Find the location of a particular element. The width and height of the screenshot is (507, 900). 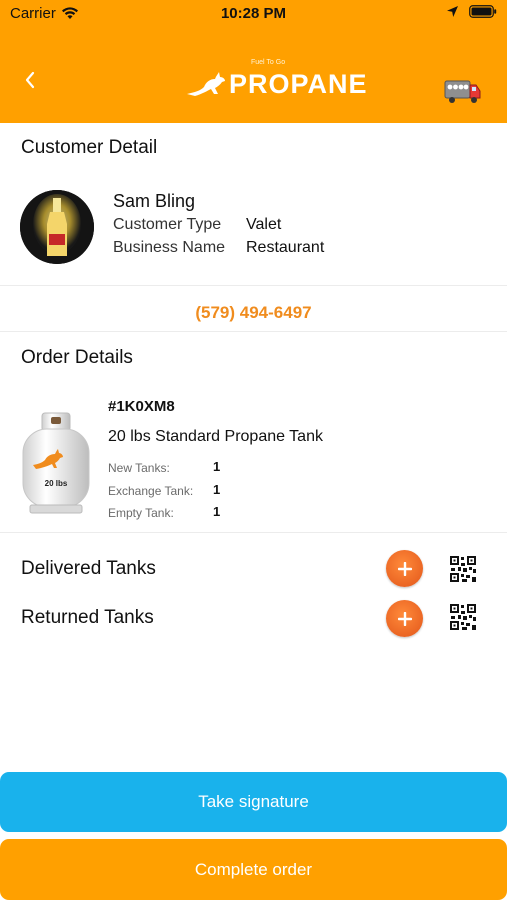

back-button is located at coordinates (30, 80).